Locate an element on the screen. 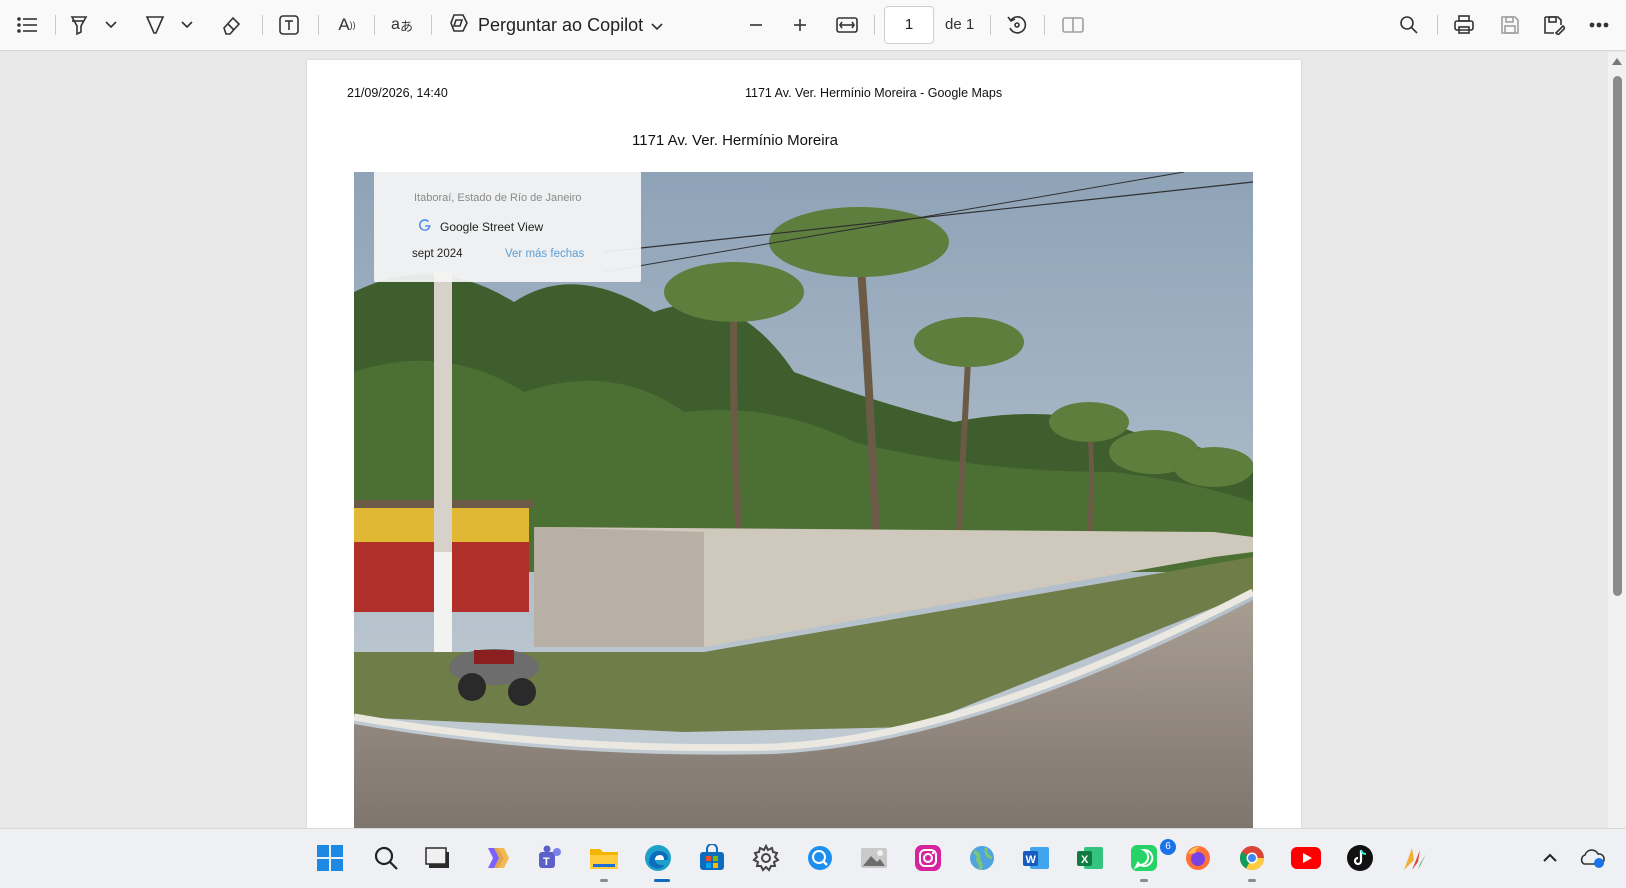 The height and width of the screenshot is (888, 1626). copilot-app-icon is located at coordinates (496, 858).